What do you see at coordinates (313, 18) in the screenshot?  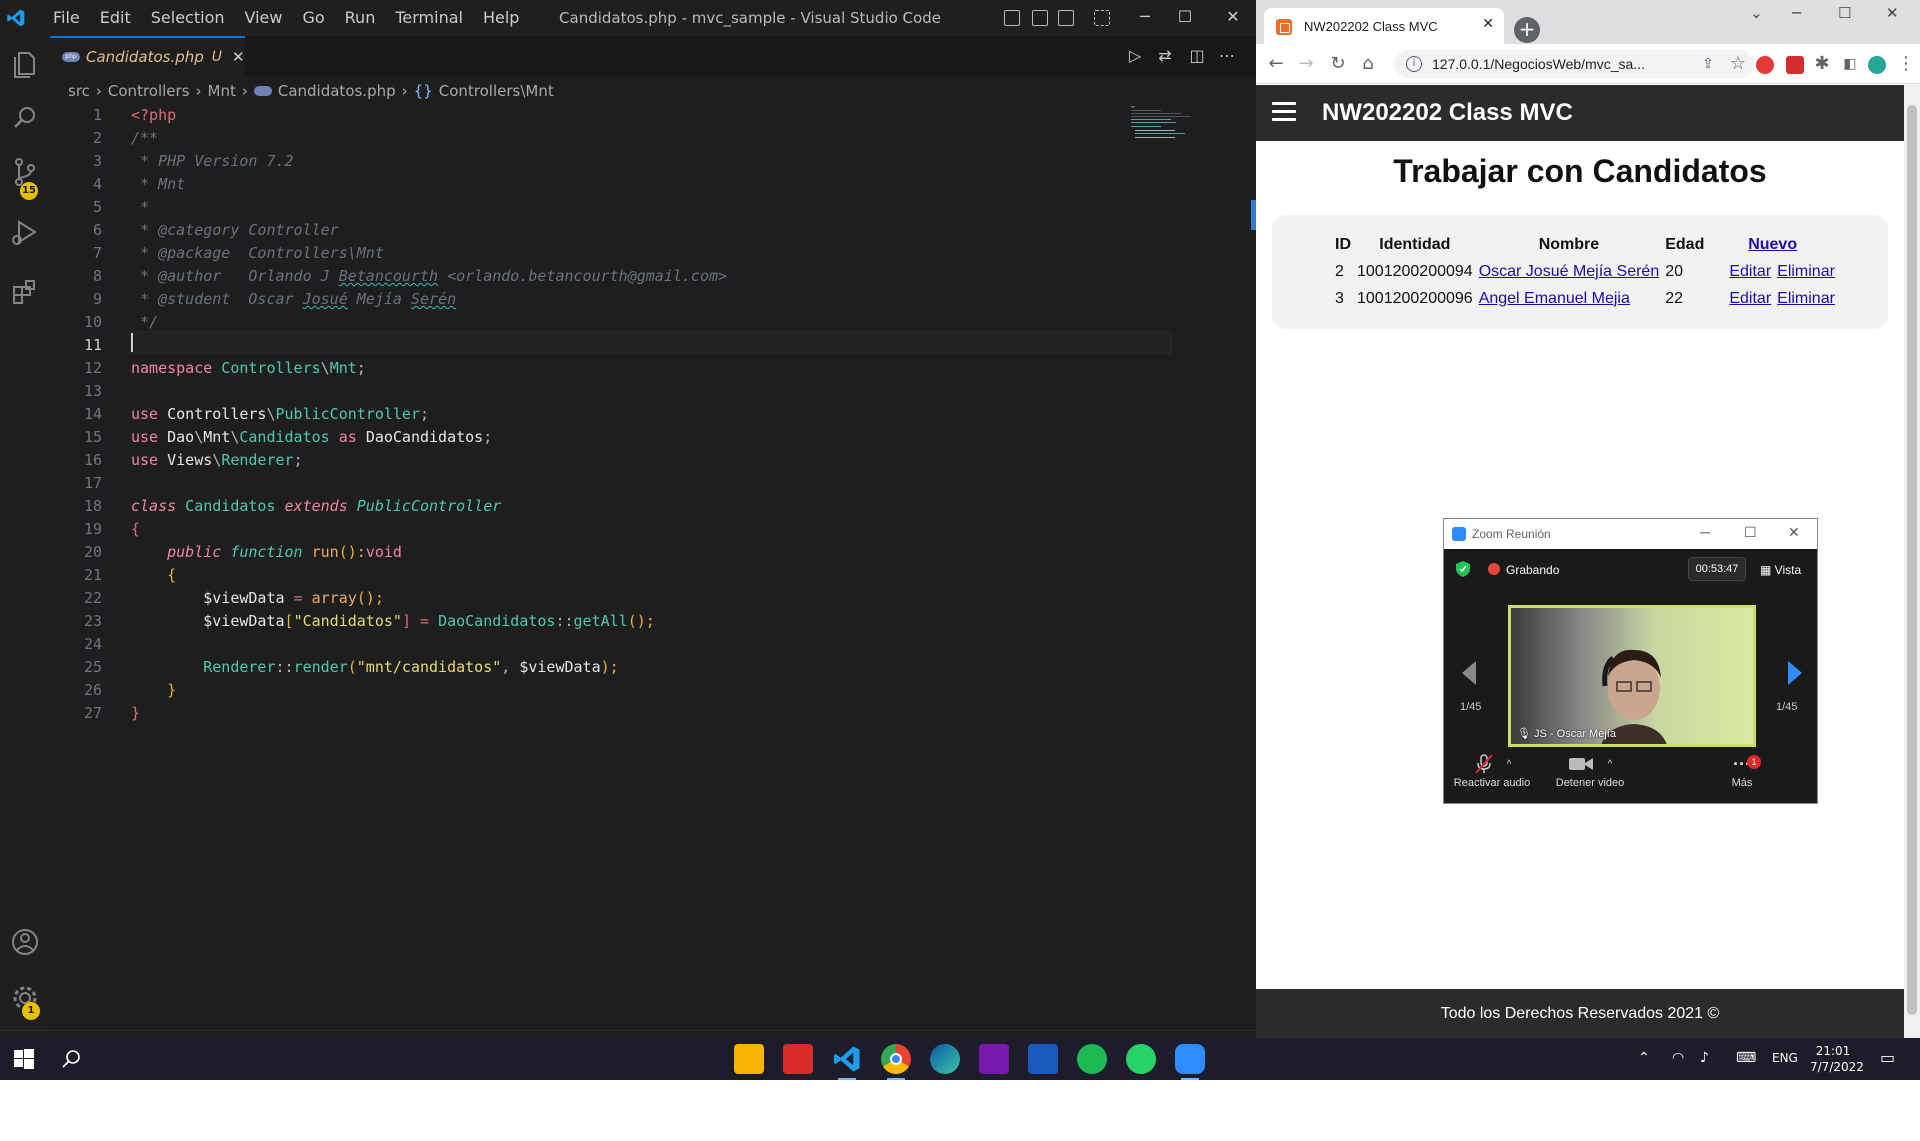 I see `menu-go: Go` at bounding box center [313, 18].